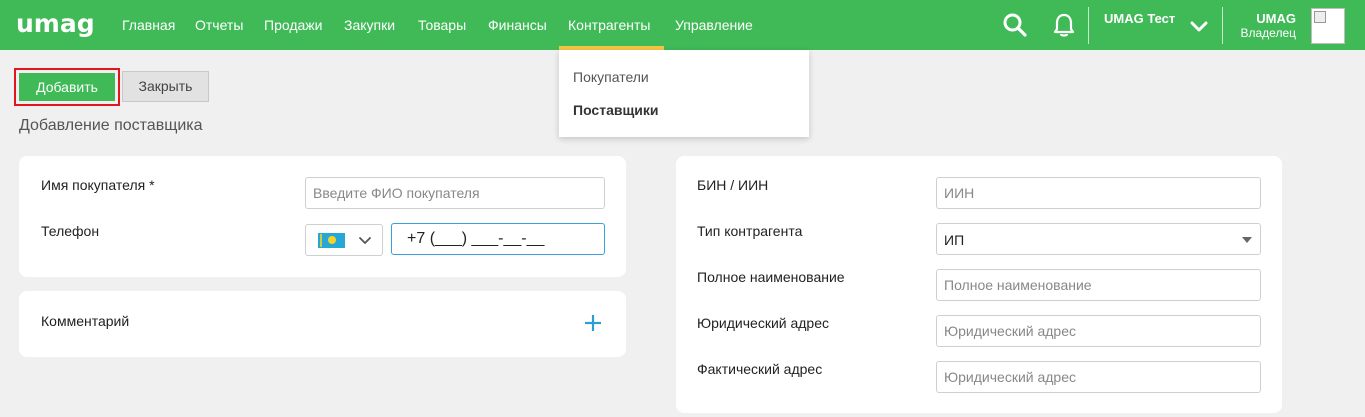  I want to click on nav-item-counterparties: Контрагенты, so click(609, 25).